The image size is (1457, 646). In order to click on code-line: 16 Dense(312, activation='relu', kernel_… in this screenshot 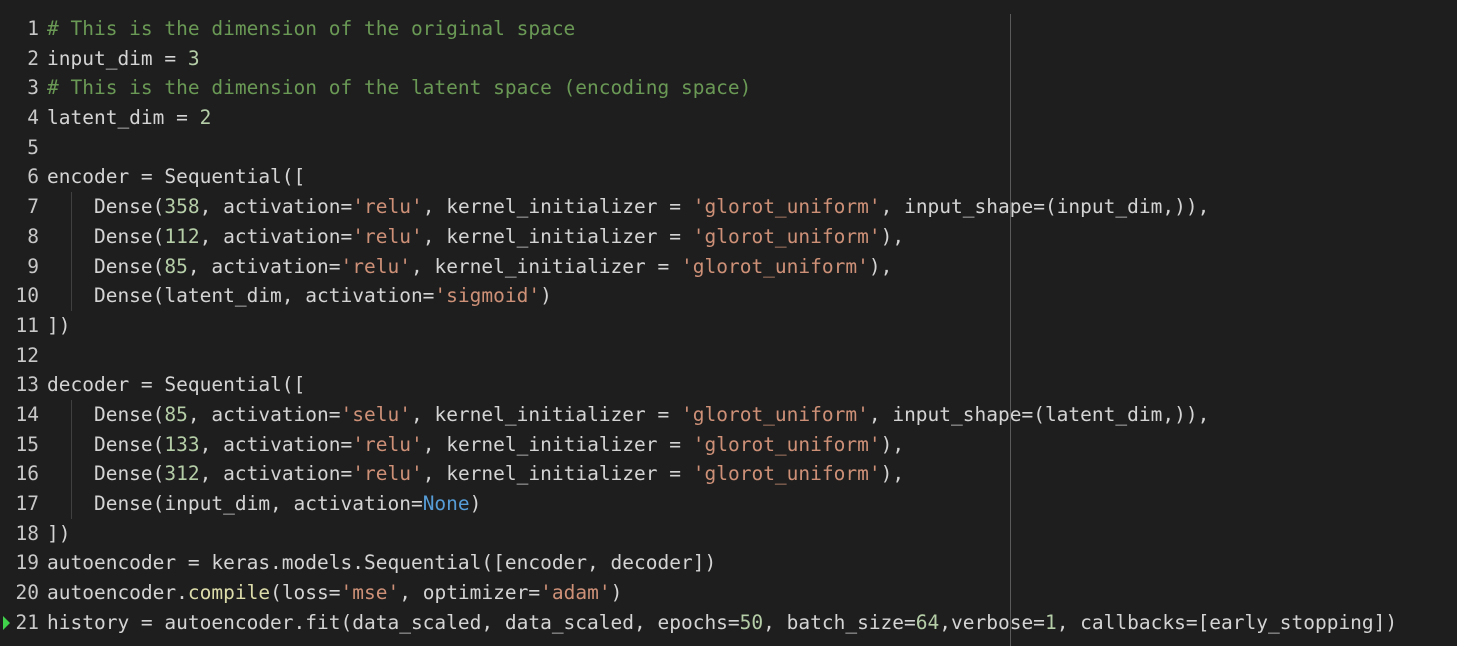, I will do `click(728, 474)`.